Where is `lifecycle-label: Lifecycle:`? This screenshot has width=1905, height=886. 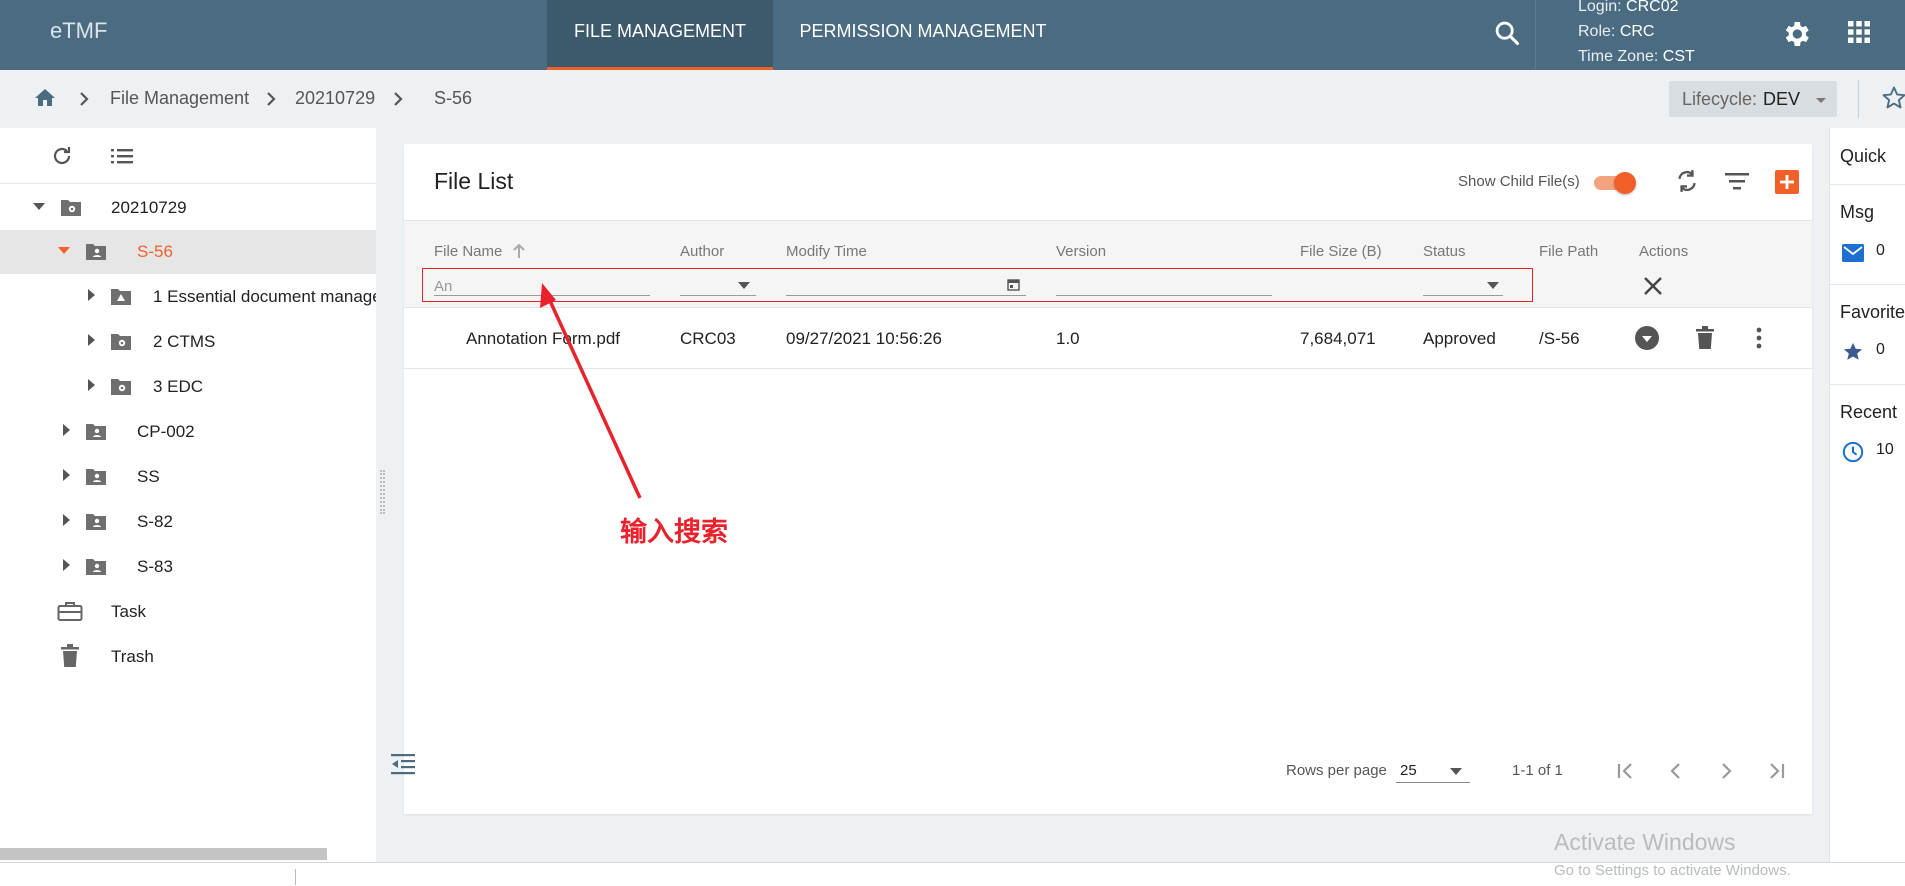
lifecycle-label: Lifecycle: is located at coordinates (1720, 99).